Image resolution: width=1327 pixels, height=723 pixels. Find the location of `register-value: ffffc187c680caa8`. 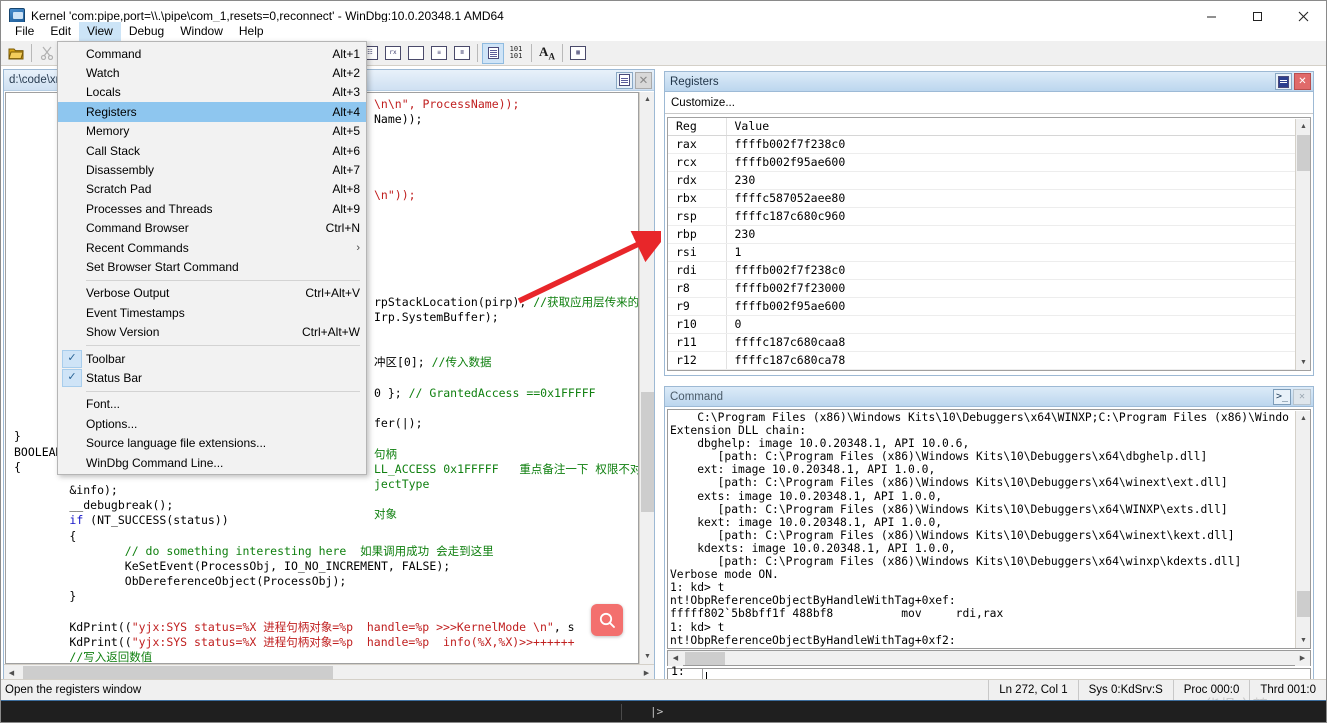

register-value: ffffc187c680caa8 is located at coordinates (1018, 342).